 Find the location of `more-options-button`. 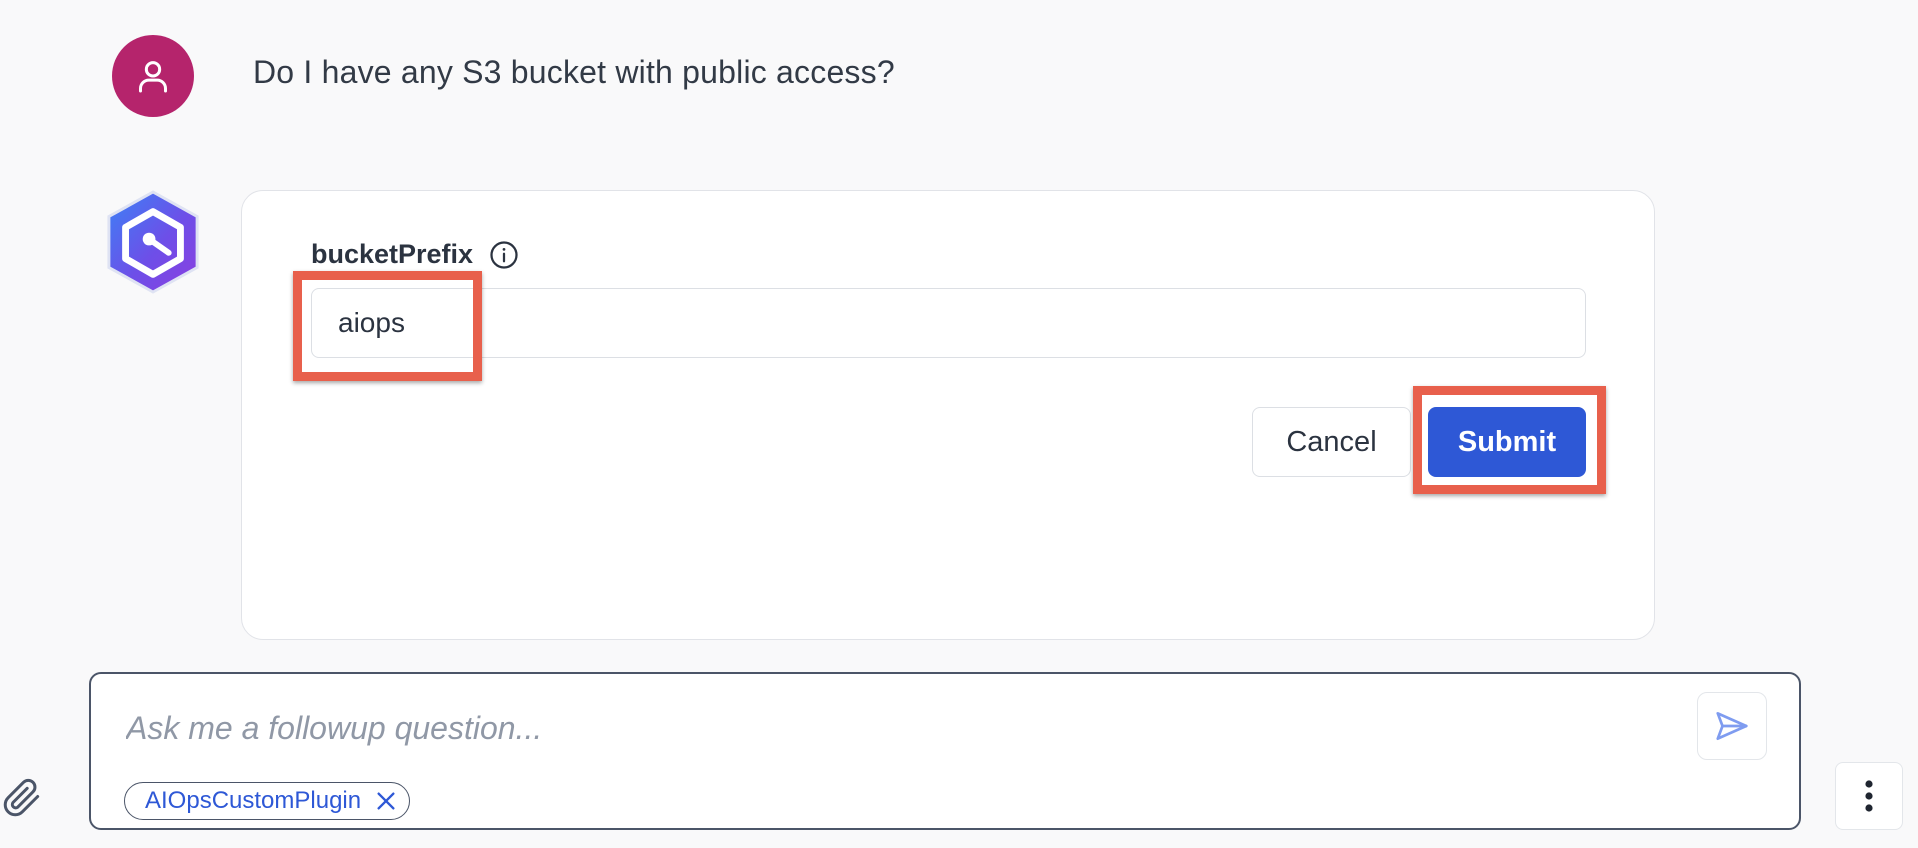

more-options-button is located at coordinates (1869, 796).